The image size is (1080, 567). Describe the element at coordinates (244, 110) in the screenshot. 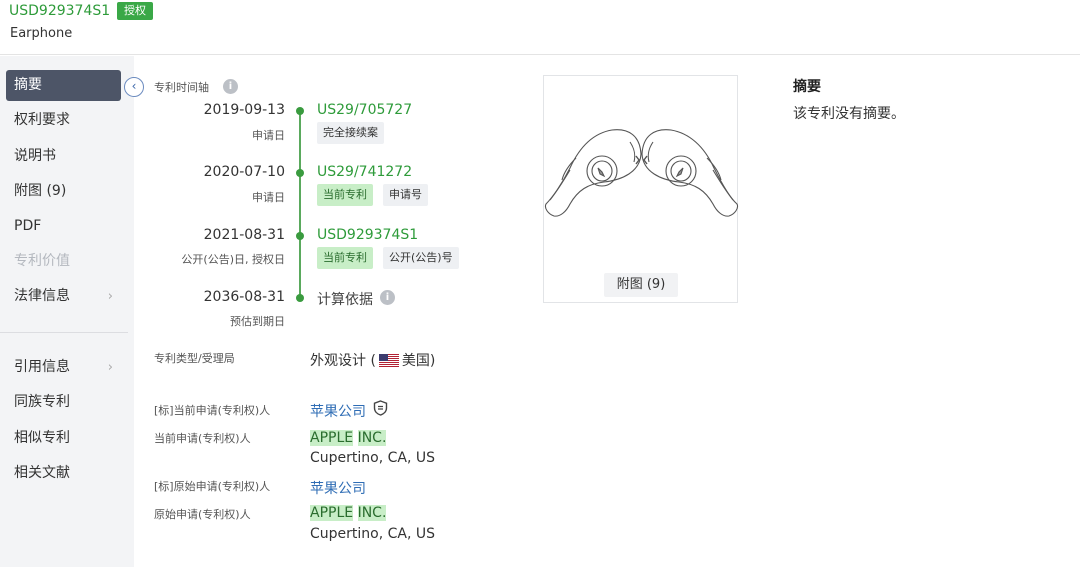

I see `timeline-date: 2019-09-13` at that location.